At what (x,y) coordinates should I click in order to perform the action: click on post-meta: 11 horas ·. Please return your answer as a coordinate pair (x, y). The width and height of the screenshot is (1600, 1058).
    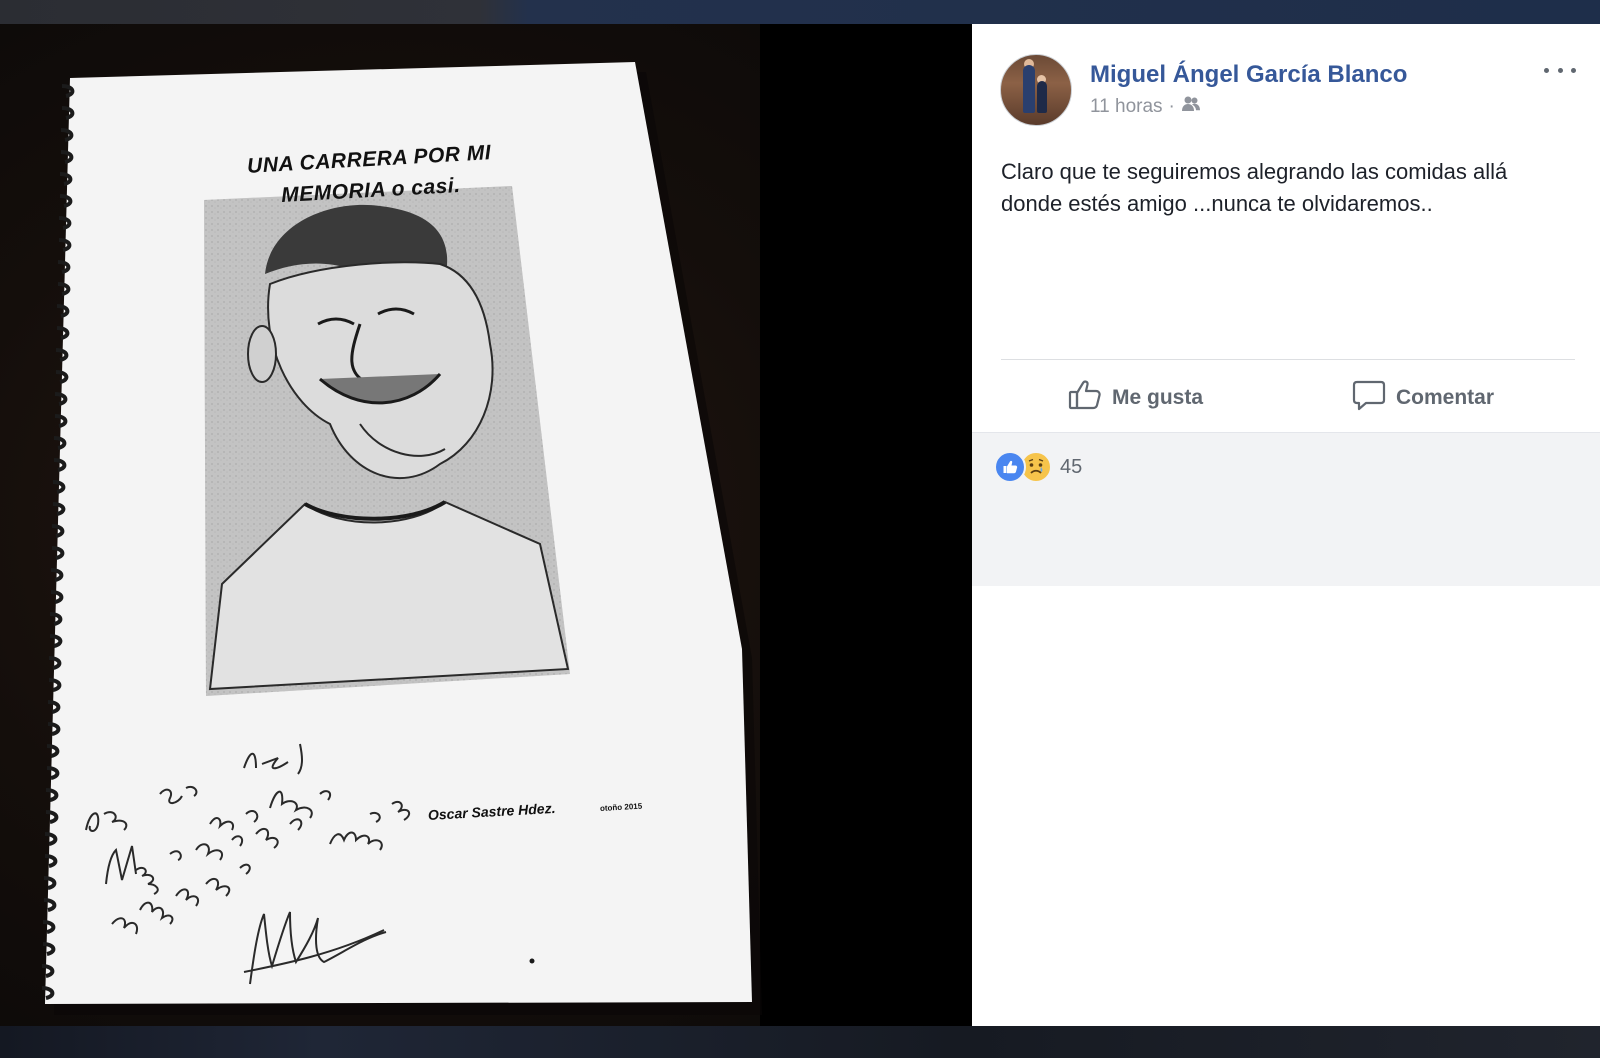
    Looking at the image, I should click on (1145, 107).